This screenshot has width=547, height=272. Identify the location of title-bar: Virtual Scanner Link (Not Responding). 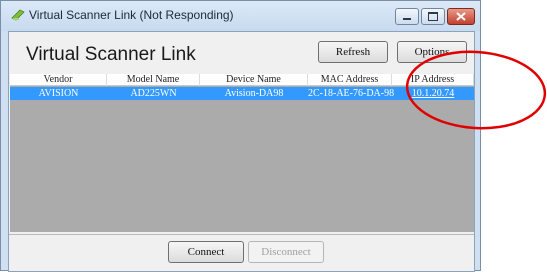
(240, 16).